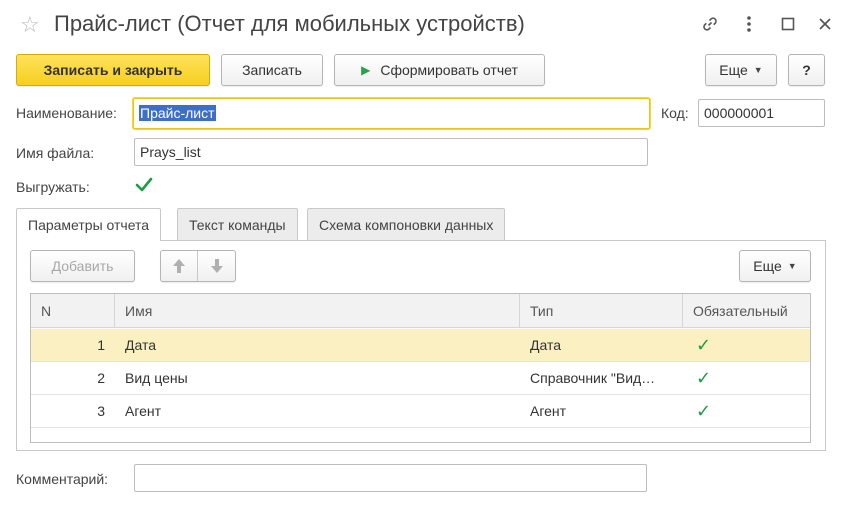  What do you see at coordinates (30, 25) in the screenshot?
I see `star-icon: ☆` at bounding box center [30, 25].